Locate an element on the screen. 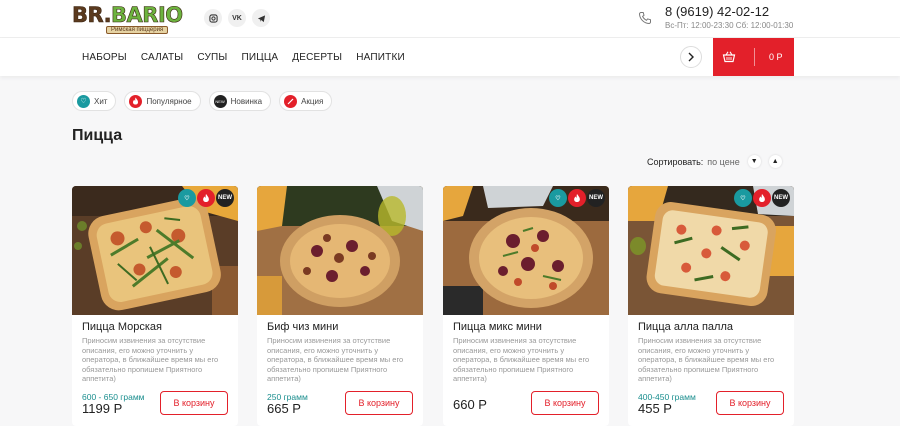 The width and height of the screenshot is (900, 426). cart-sum: 0 Р is located at coordinates (776, 57).